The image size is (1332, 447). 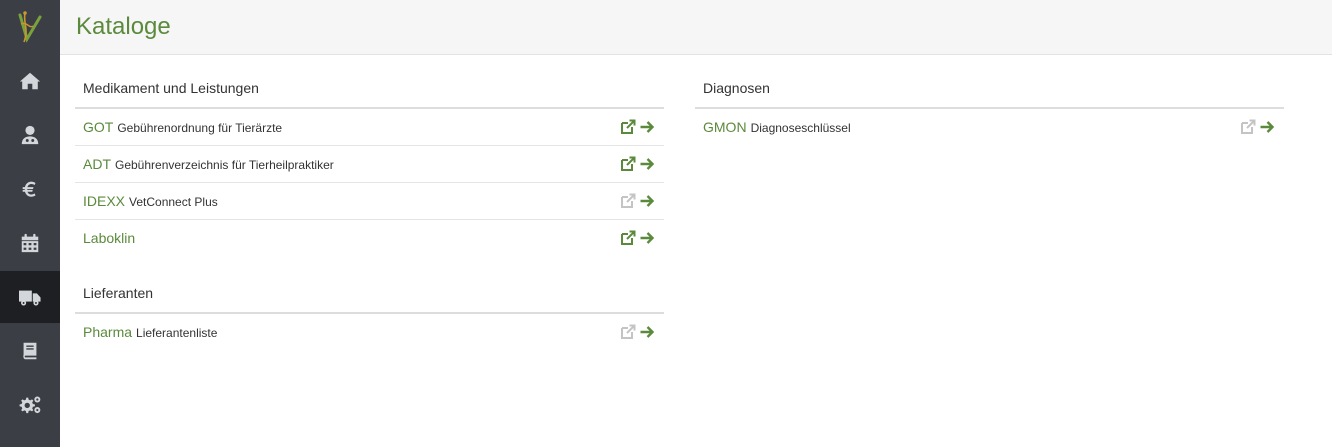 I want to click on catalog-code: ADT, so click(x=97, y=164).